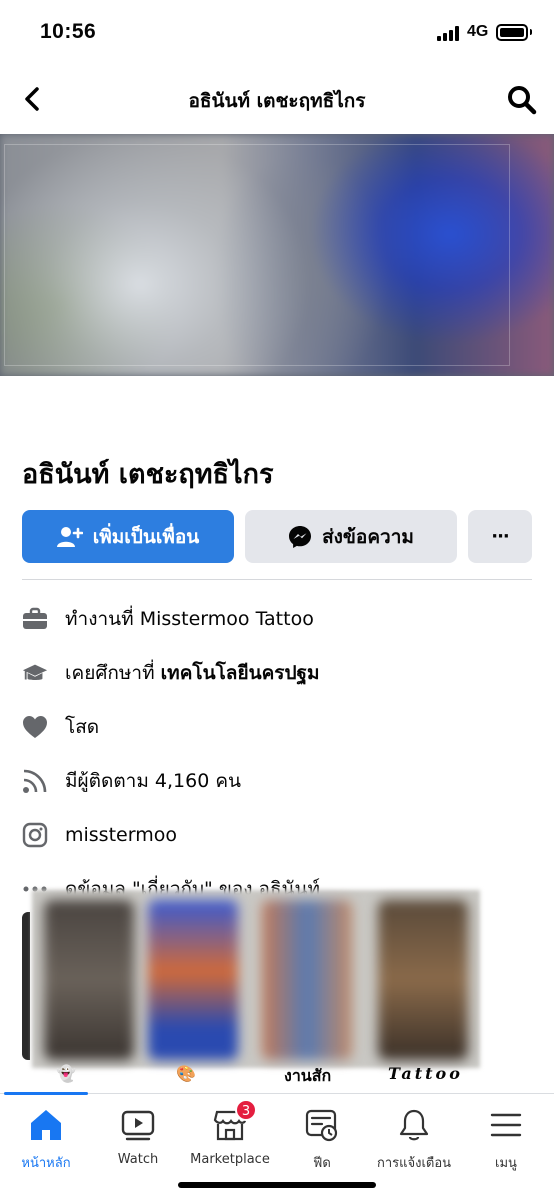  I want to click on divider, so click(277, 579).